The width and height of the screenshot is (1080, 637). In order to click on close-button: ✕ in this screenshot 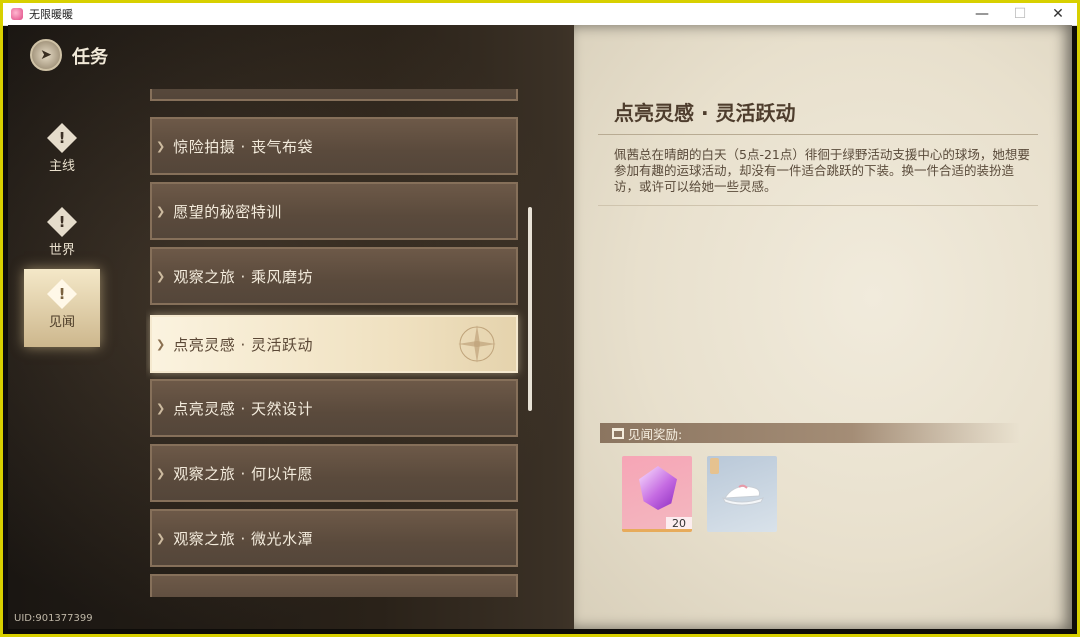, I will do `click(1058, 14)`.